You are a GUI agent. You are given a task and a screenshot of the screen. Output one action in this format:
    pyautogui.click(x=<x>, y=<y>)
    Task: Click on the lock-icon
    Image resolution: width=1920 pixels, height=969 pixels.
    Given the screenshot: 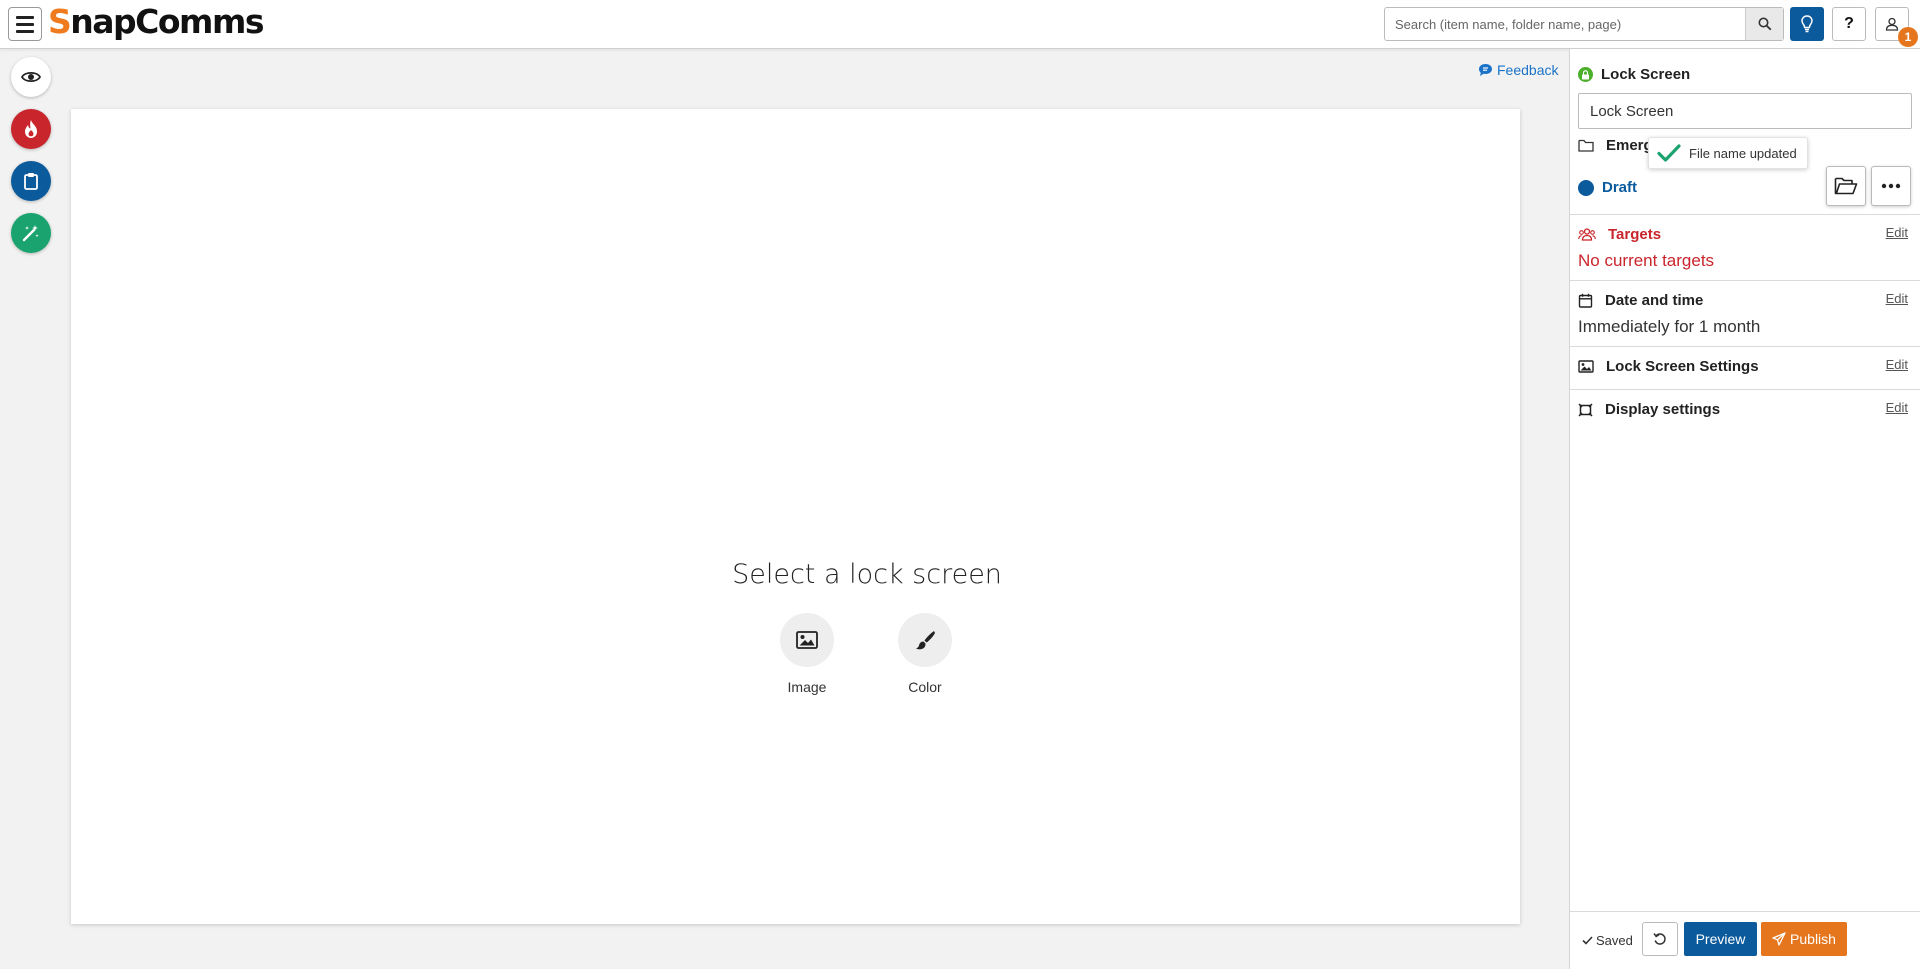 What is the action you would take?
    pyautogui.click(x=1585, y=74)
    